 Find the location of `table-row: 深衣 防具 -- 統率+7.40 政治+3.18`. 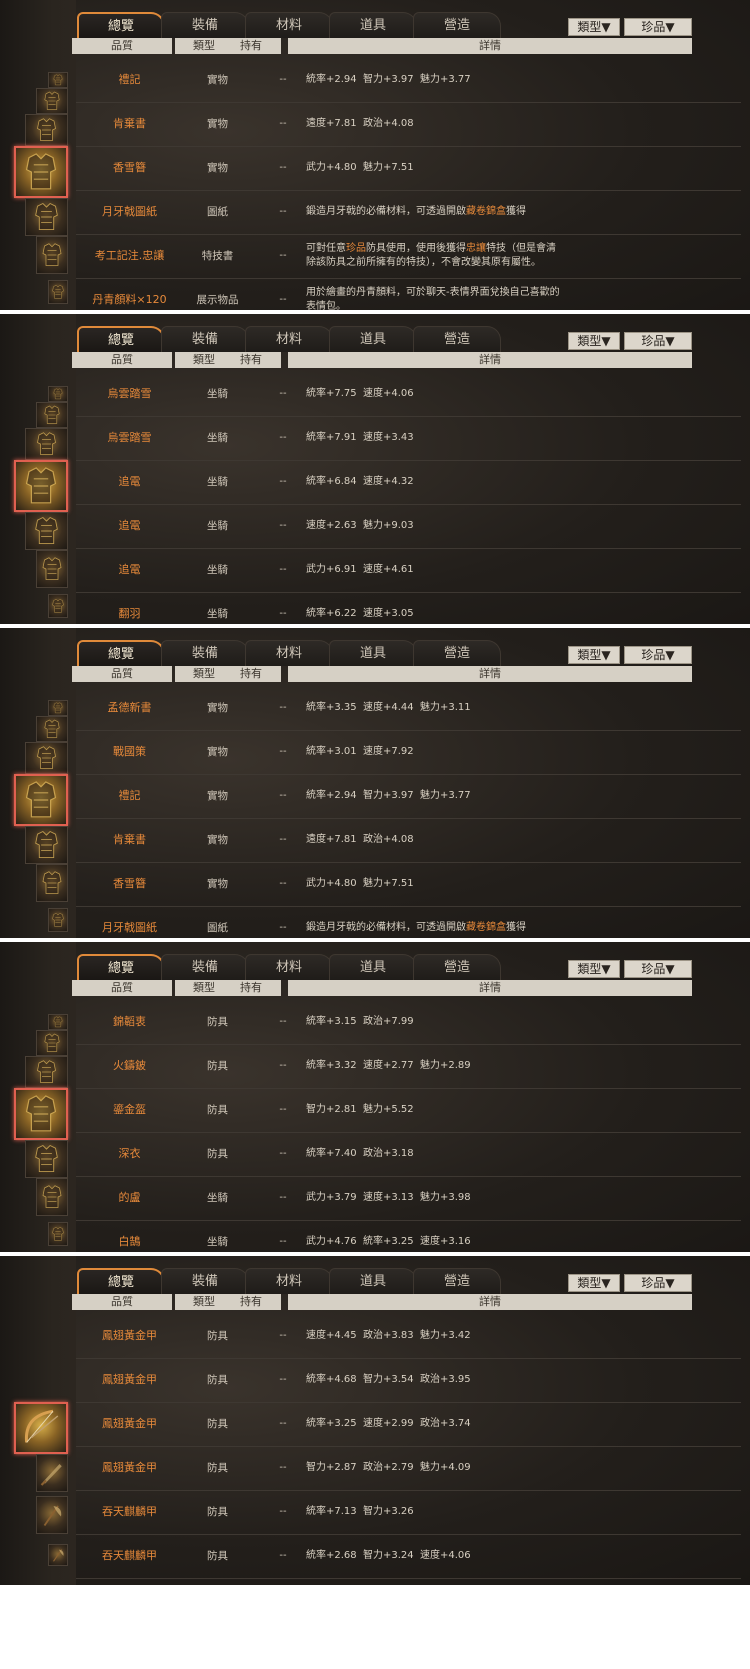

table-row: 深衣 防具 -- 統率+7.40 政治+3.18 is located at coordinates (408, 1154).